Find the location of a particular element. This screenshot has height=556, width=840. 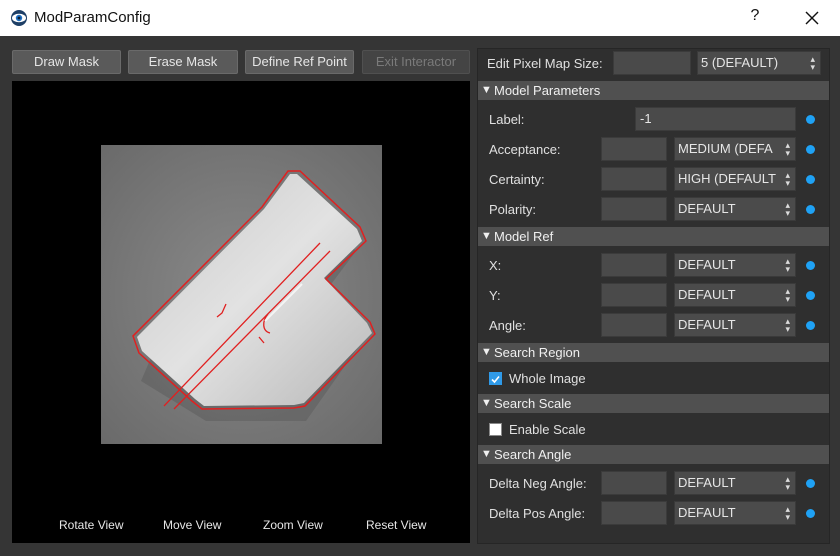

pixel-map-size-field is located at coordinates (652, 63).